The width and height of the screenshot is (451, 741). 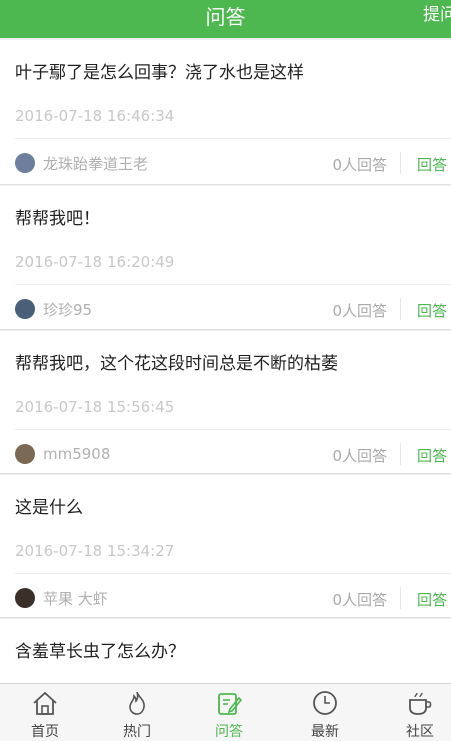 What do you see at coordinates (420, 732) in the screenshot?
I see `tab-label: 社区` at bounding box center [420, 732].